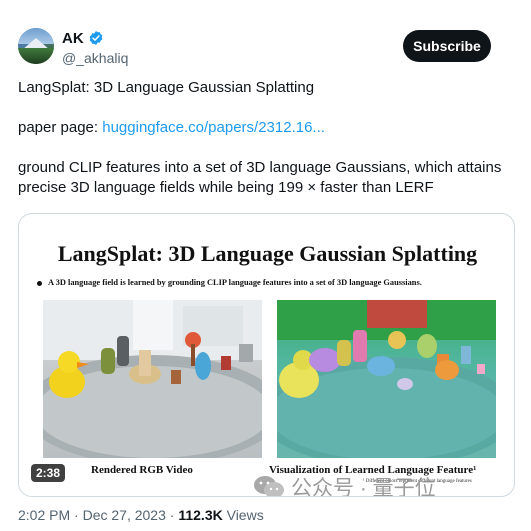 The image size is (531, 531). What do you see at coordinates (60, 127) in the screenshot?
I see `paper-prefix: paper page:` at bounding box center [60, 127].